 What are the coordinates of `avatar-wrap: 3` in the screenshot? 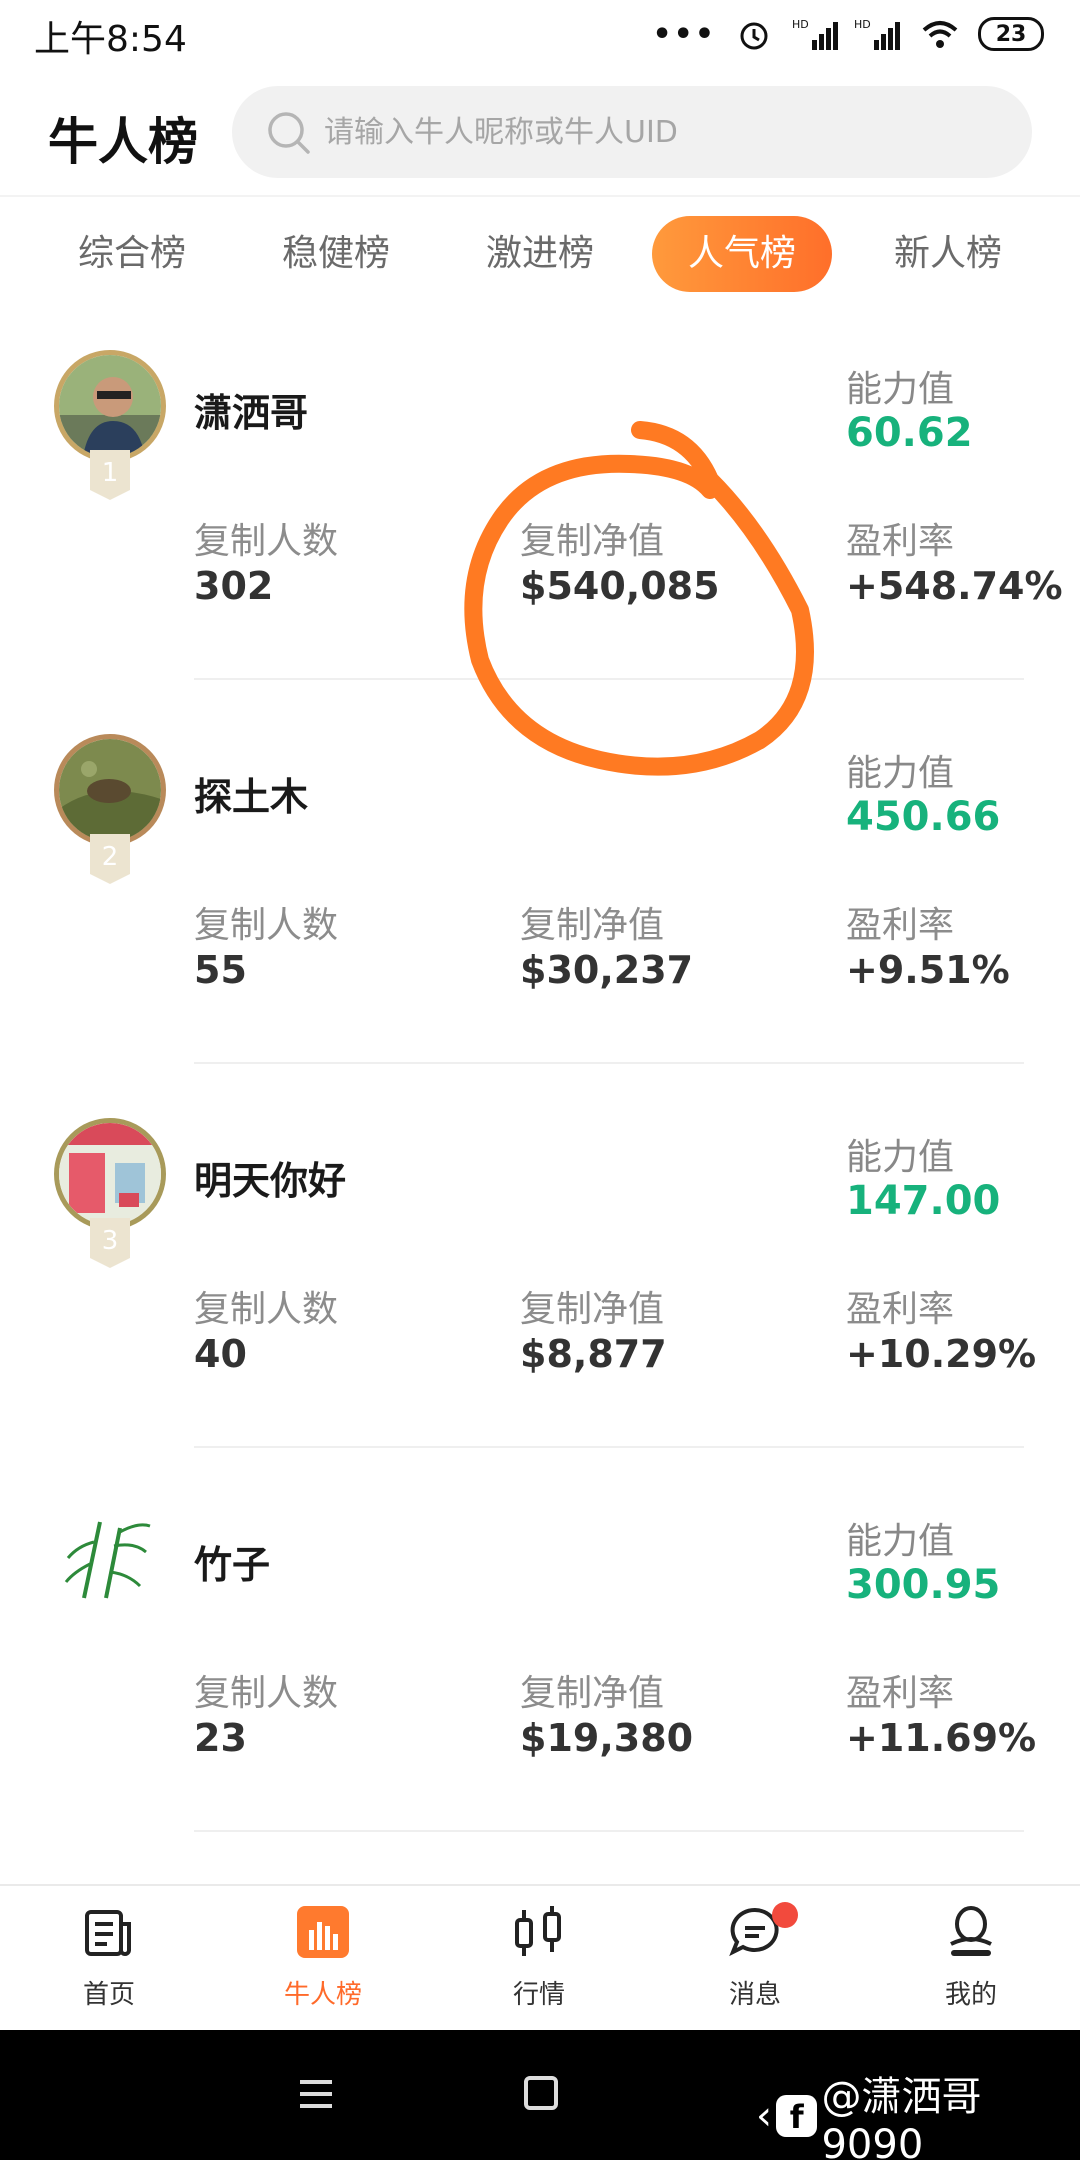 It's located at (110, 1193).